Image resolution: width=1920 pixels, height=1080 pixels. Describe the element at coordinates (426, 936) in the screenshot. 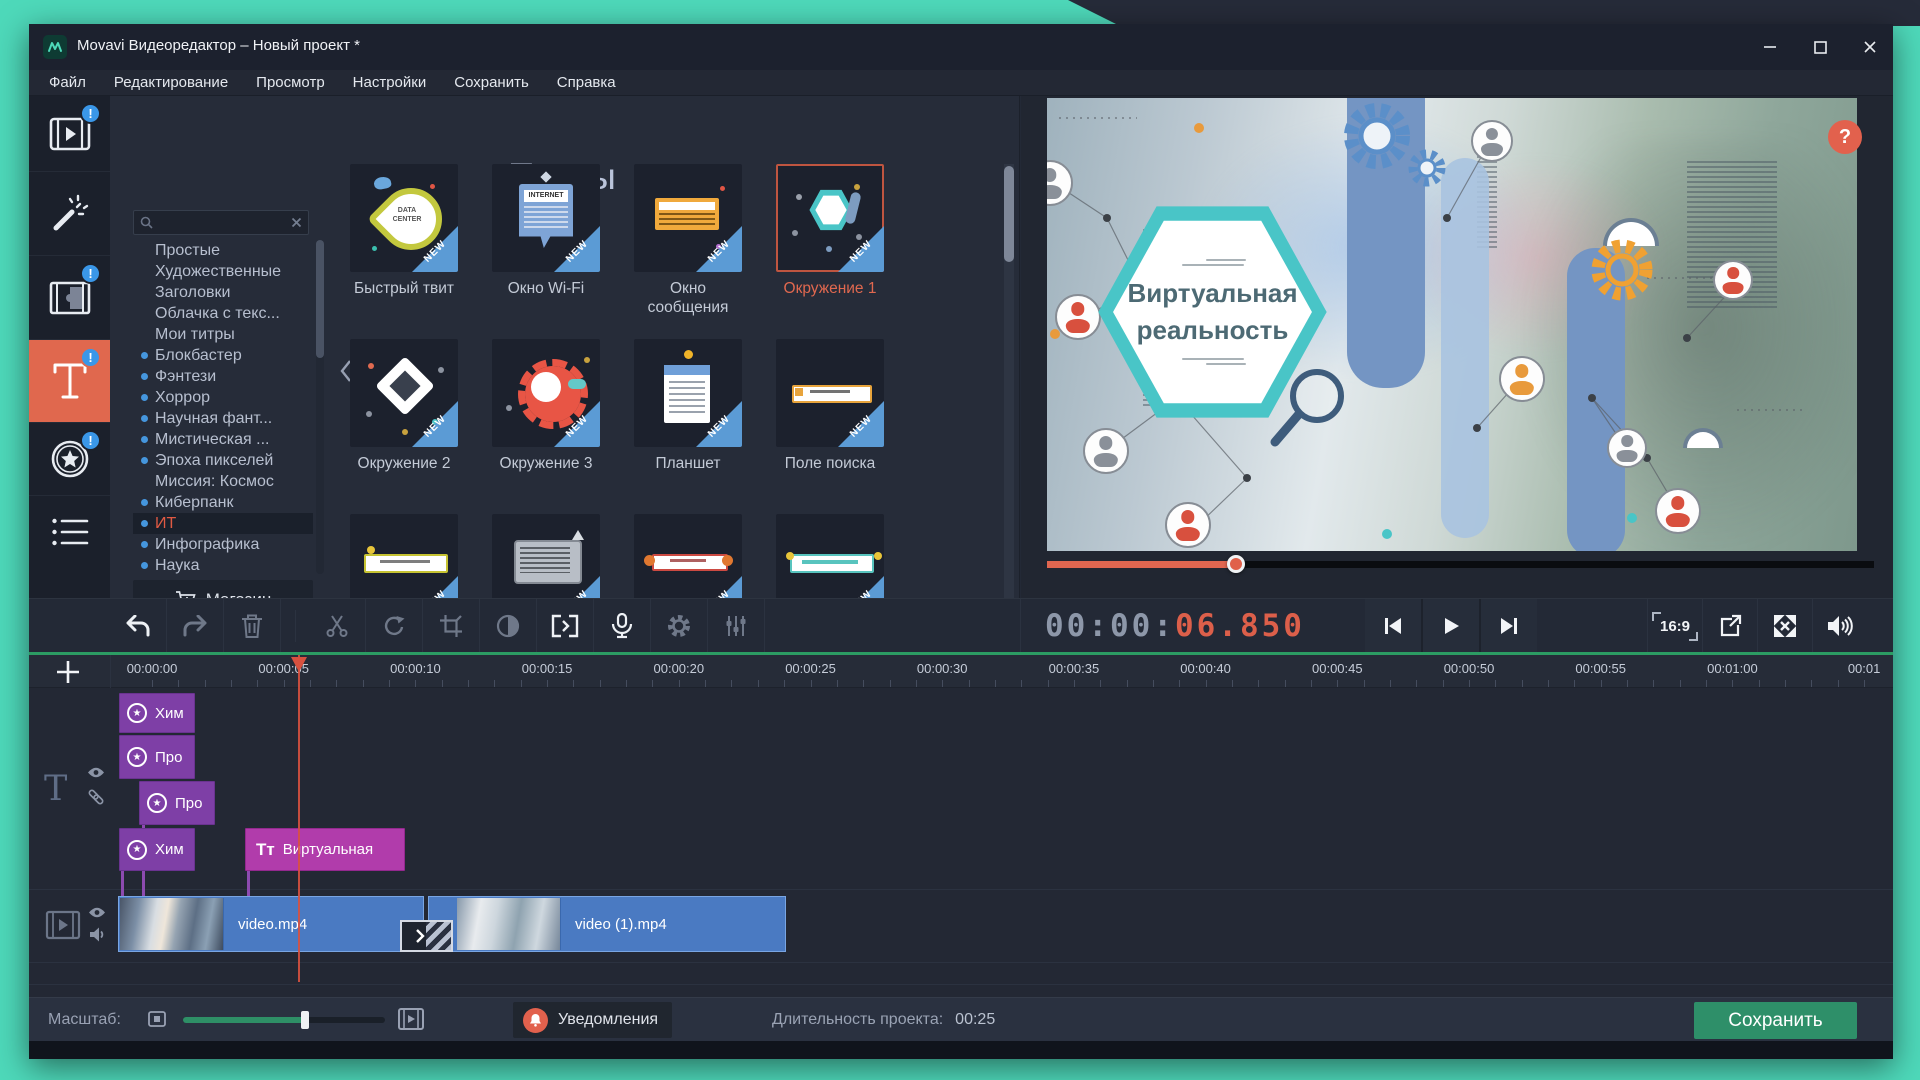

I see `transition-clip` at that location.